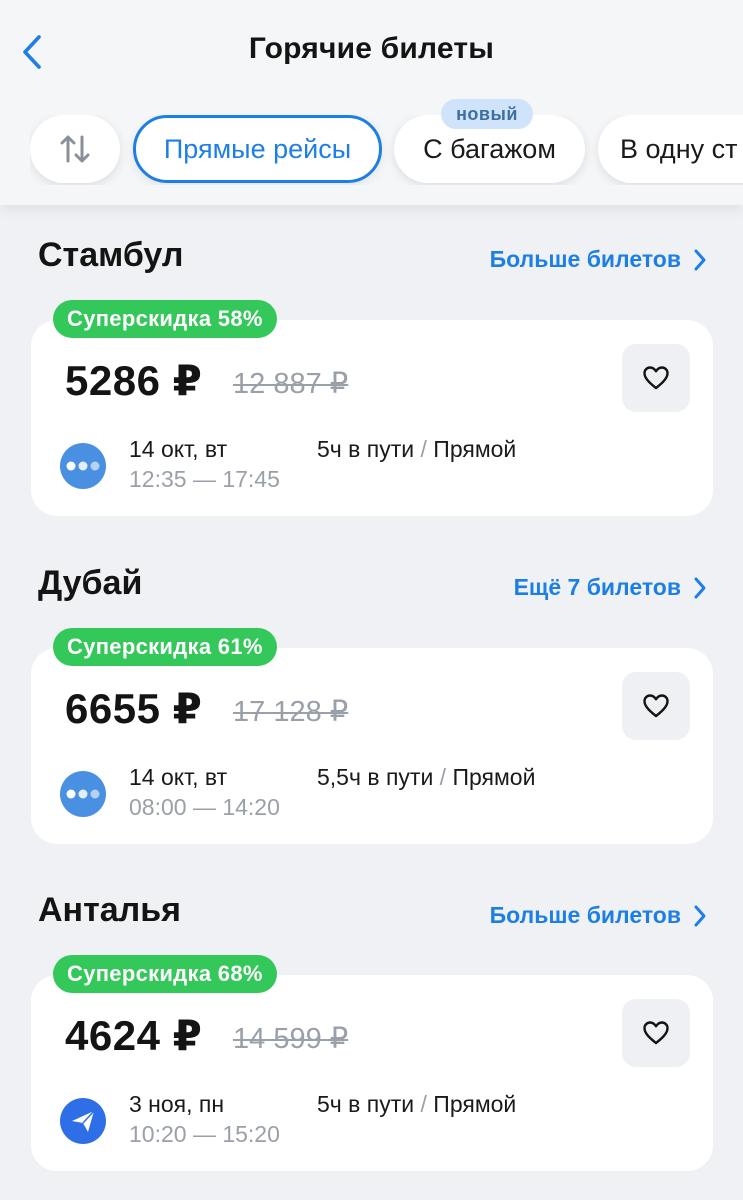  I want to click on old-price: 12 887 ₽, so click(291, 384).